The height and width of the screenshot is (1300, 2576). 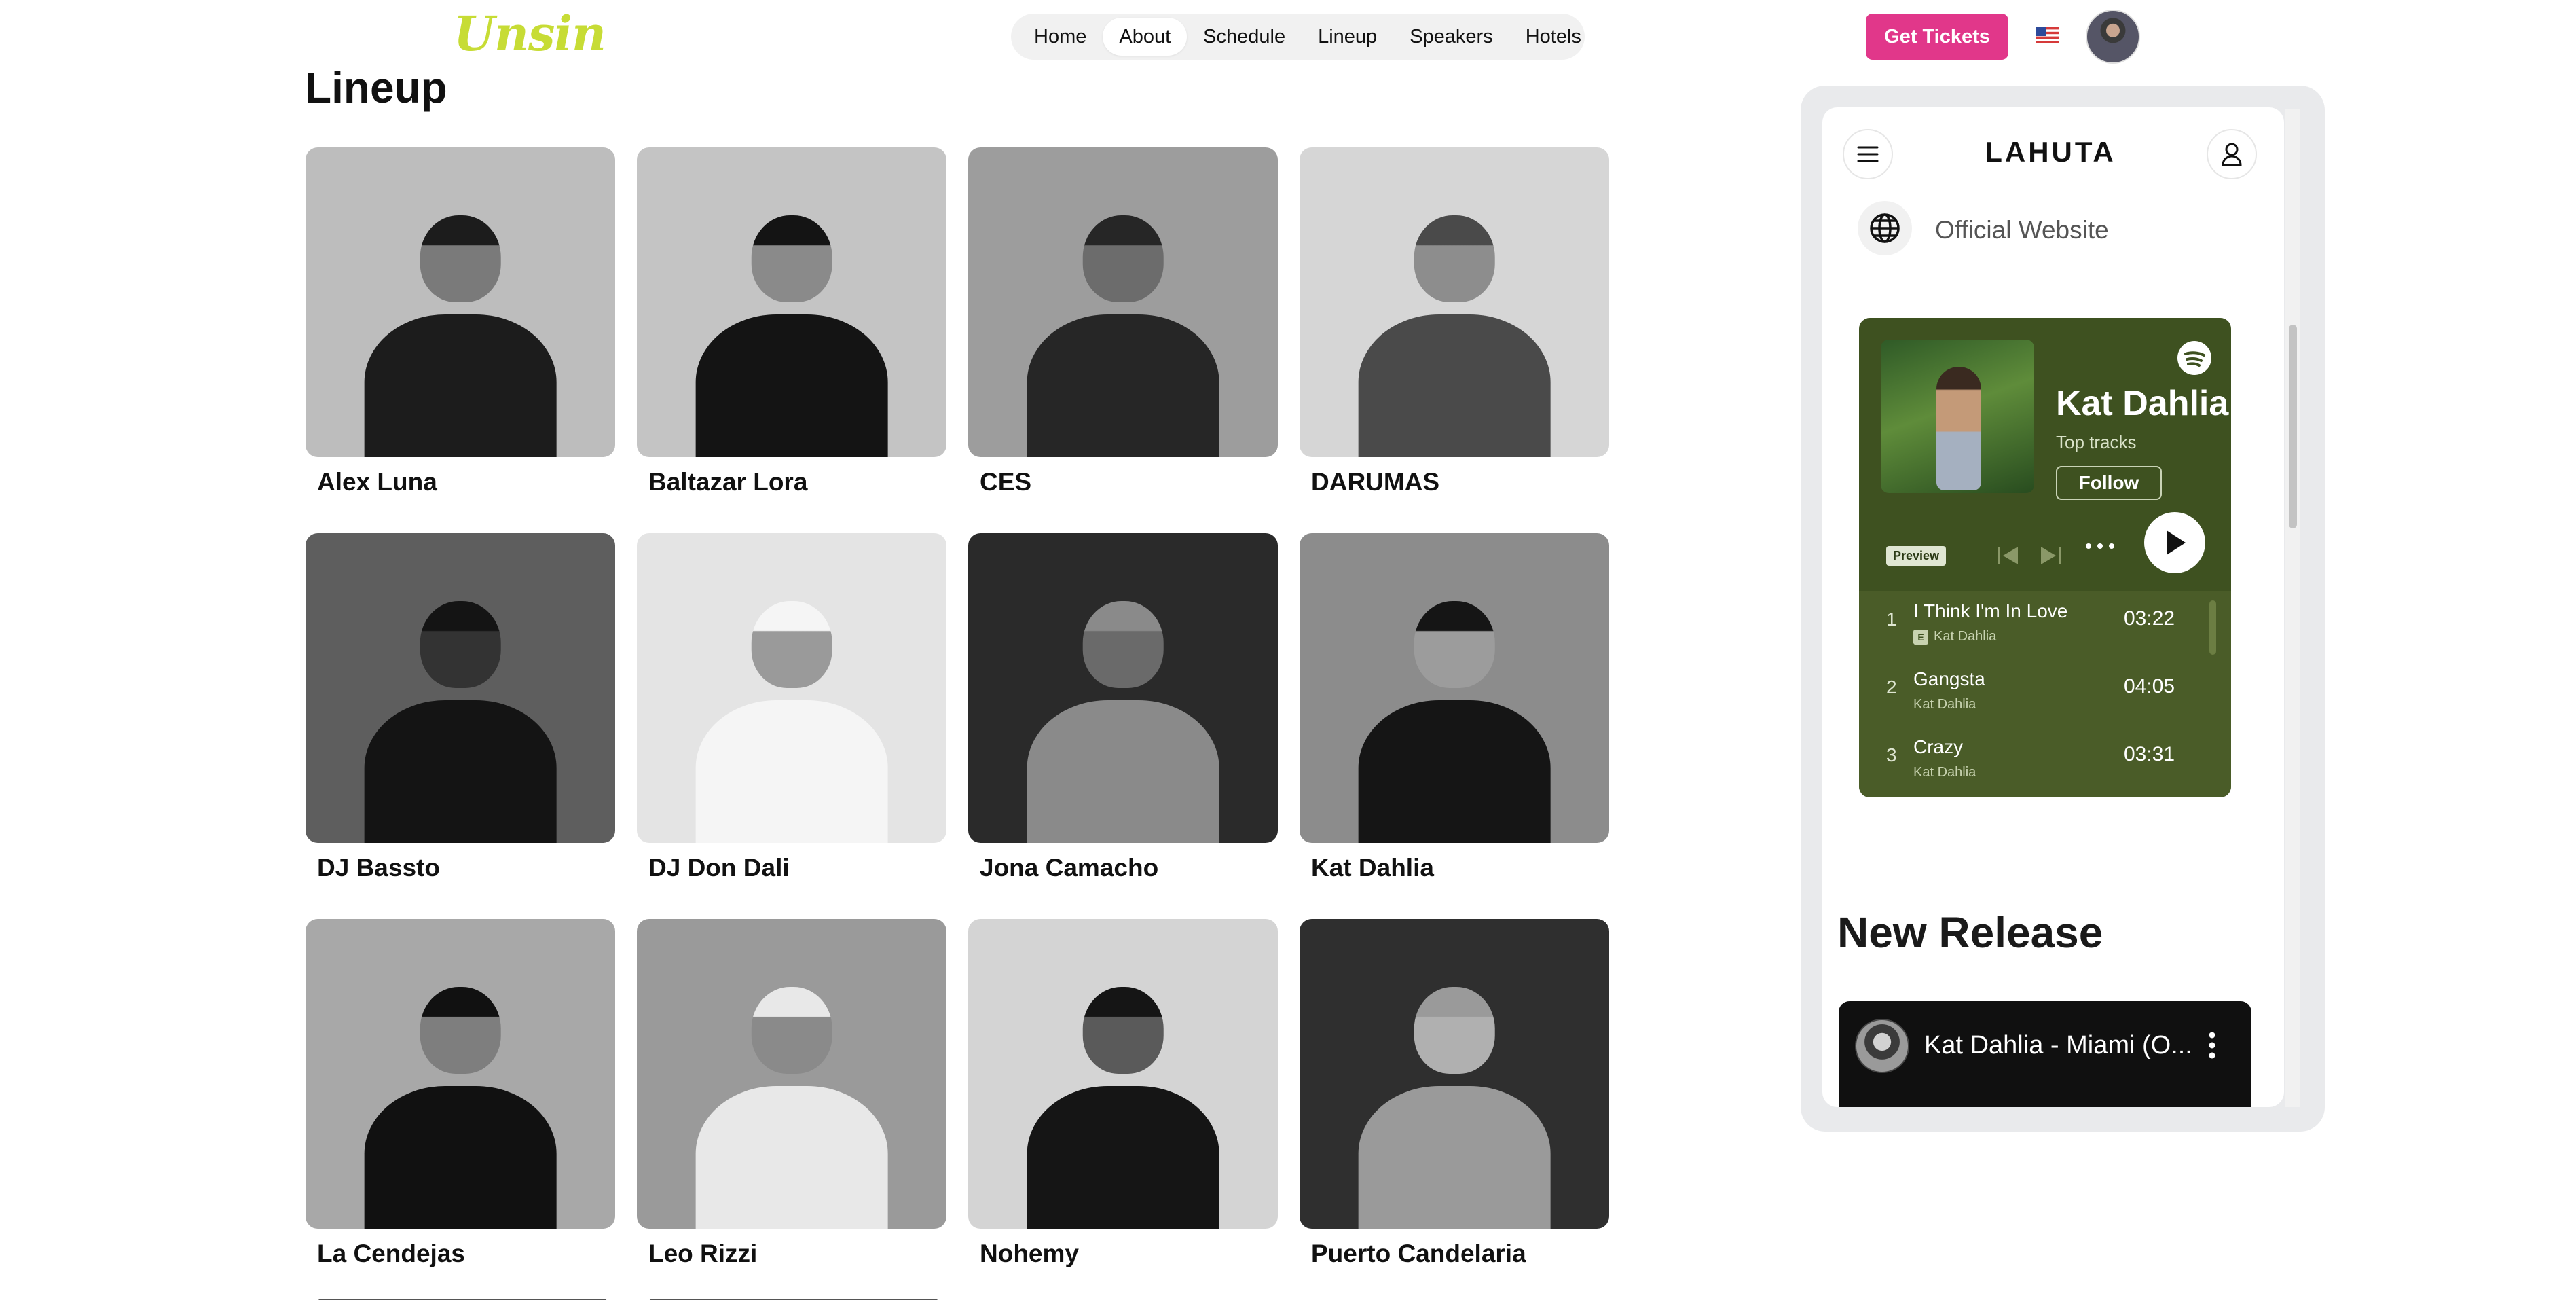 I want to click on follow-button: Follow, so click(x=2109, y=483).